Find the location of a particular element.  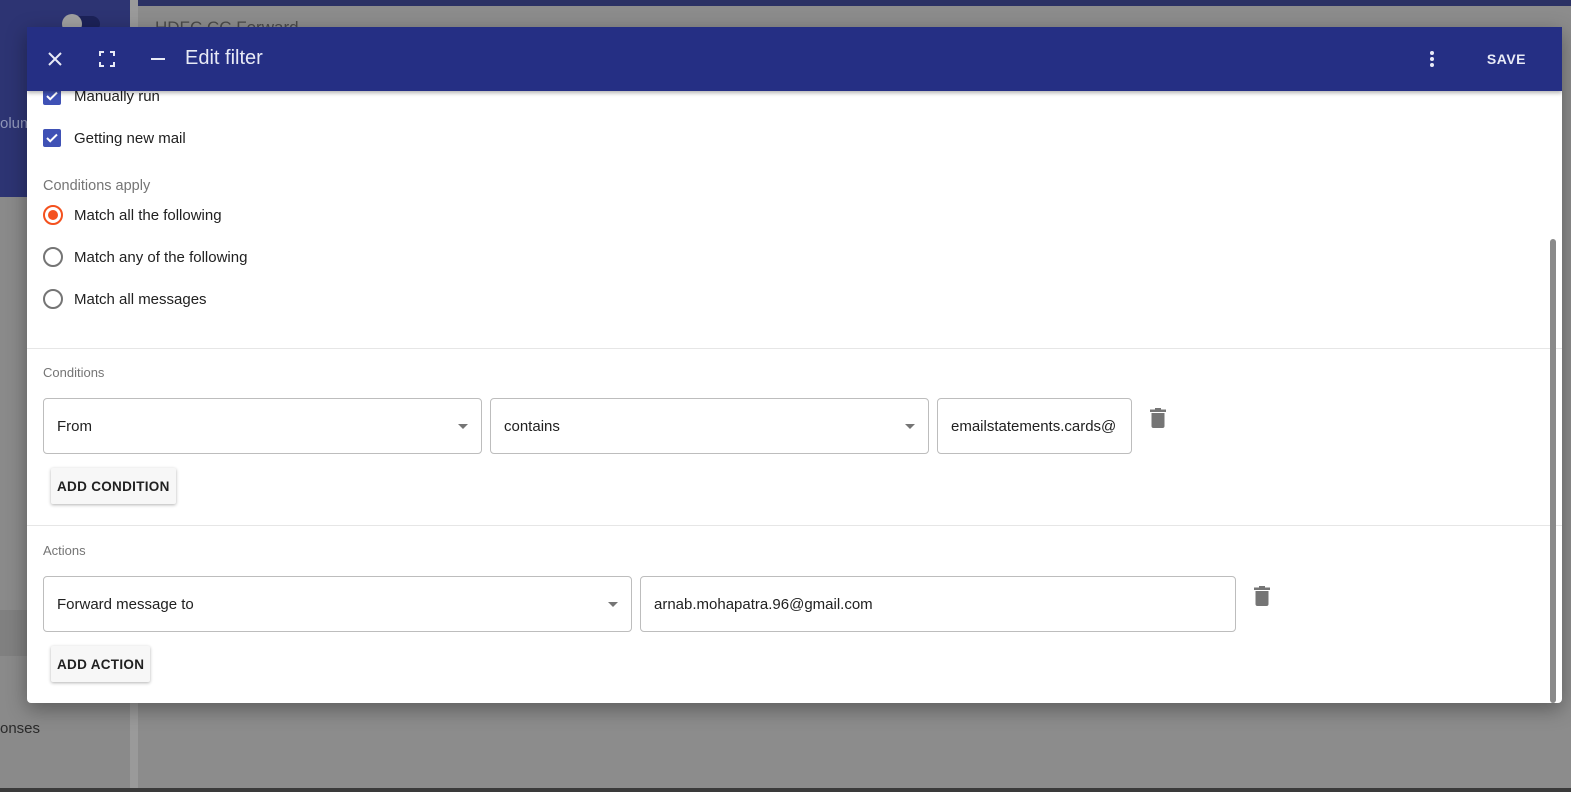

radio-label: Match any of the following is located at coordinates (161, 257).